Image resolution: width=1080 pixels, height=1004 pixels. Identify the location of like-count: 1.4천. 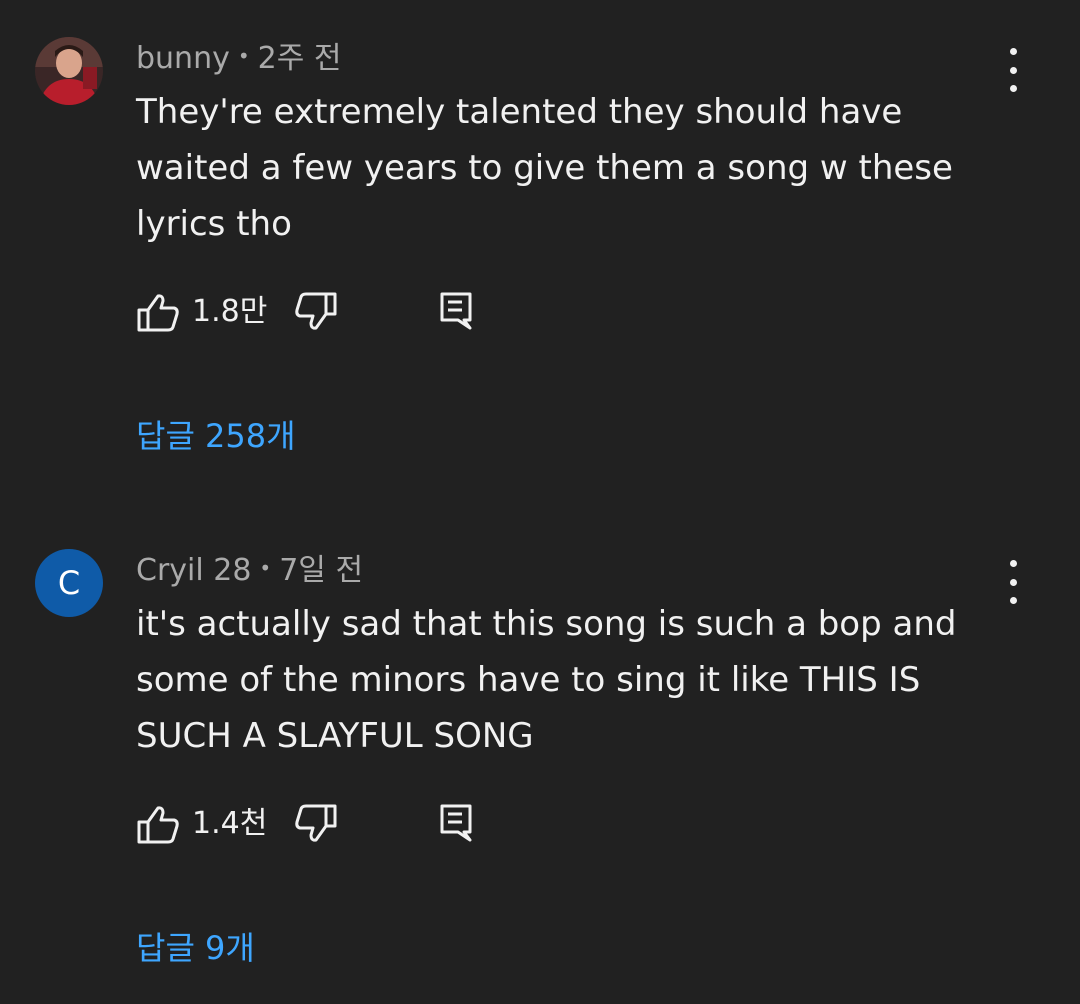
(230, 823).